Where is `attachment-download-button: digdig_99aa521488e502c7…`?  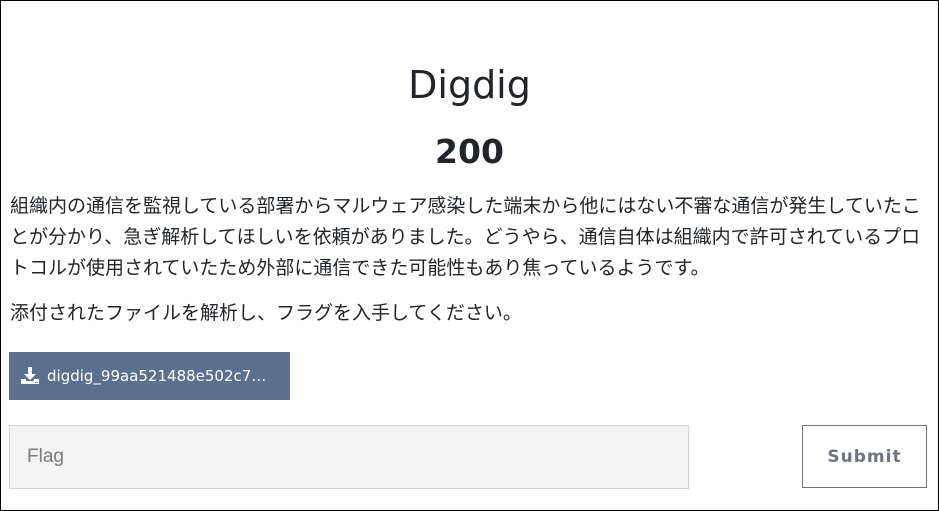
attachment-download-button: digdig_99aa521488e502c7… is located at coordinates (149, 376).